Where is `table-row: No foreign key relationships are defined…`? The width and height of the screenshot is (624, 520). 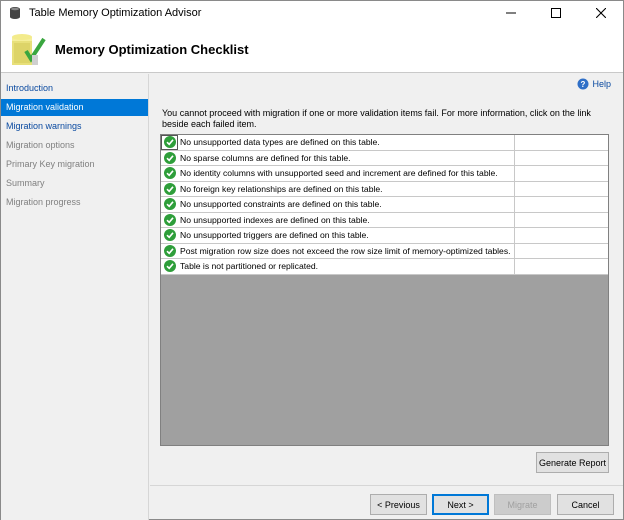
table-row: No foreign key relationships are defined… is located at coordinates (384, 189).